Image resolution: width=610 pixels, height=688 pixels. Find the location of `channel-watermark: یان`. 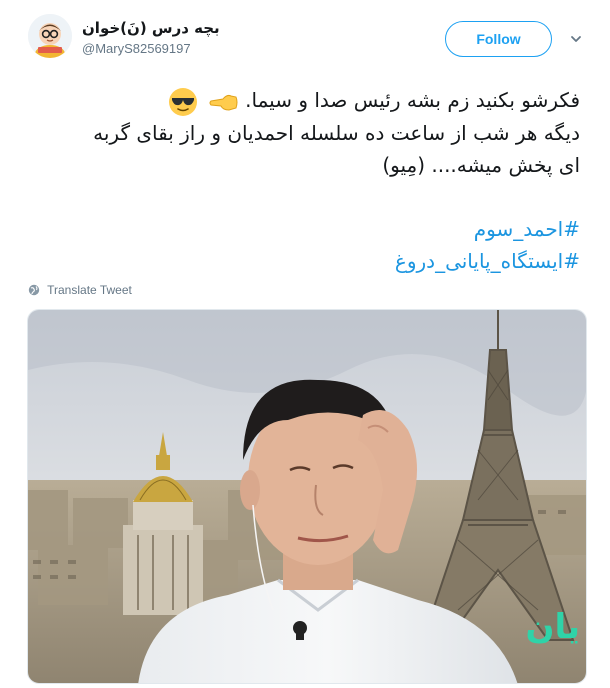

channel-watermark: یان is located at coordinates (552, 627).